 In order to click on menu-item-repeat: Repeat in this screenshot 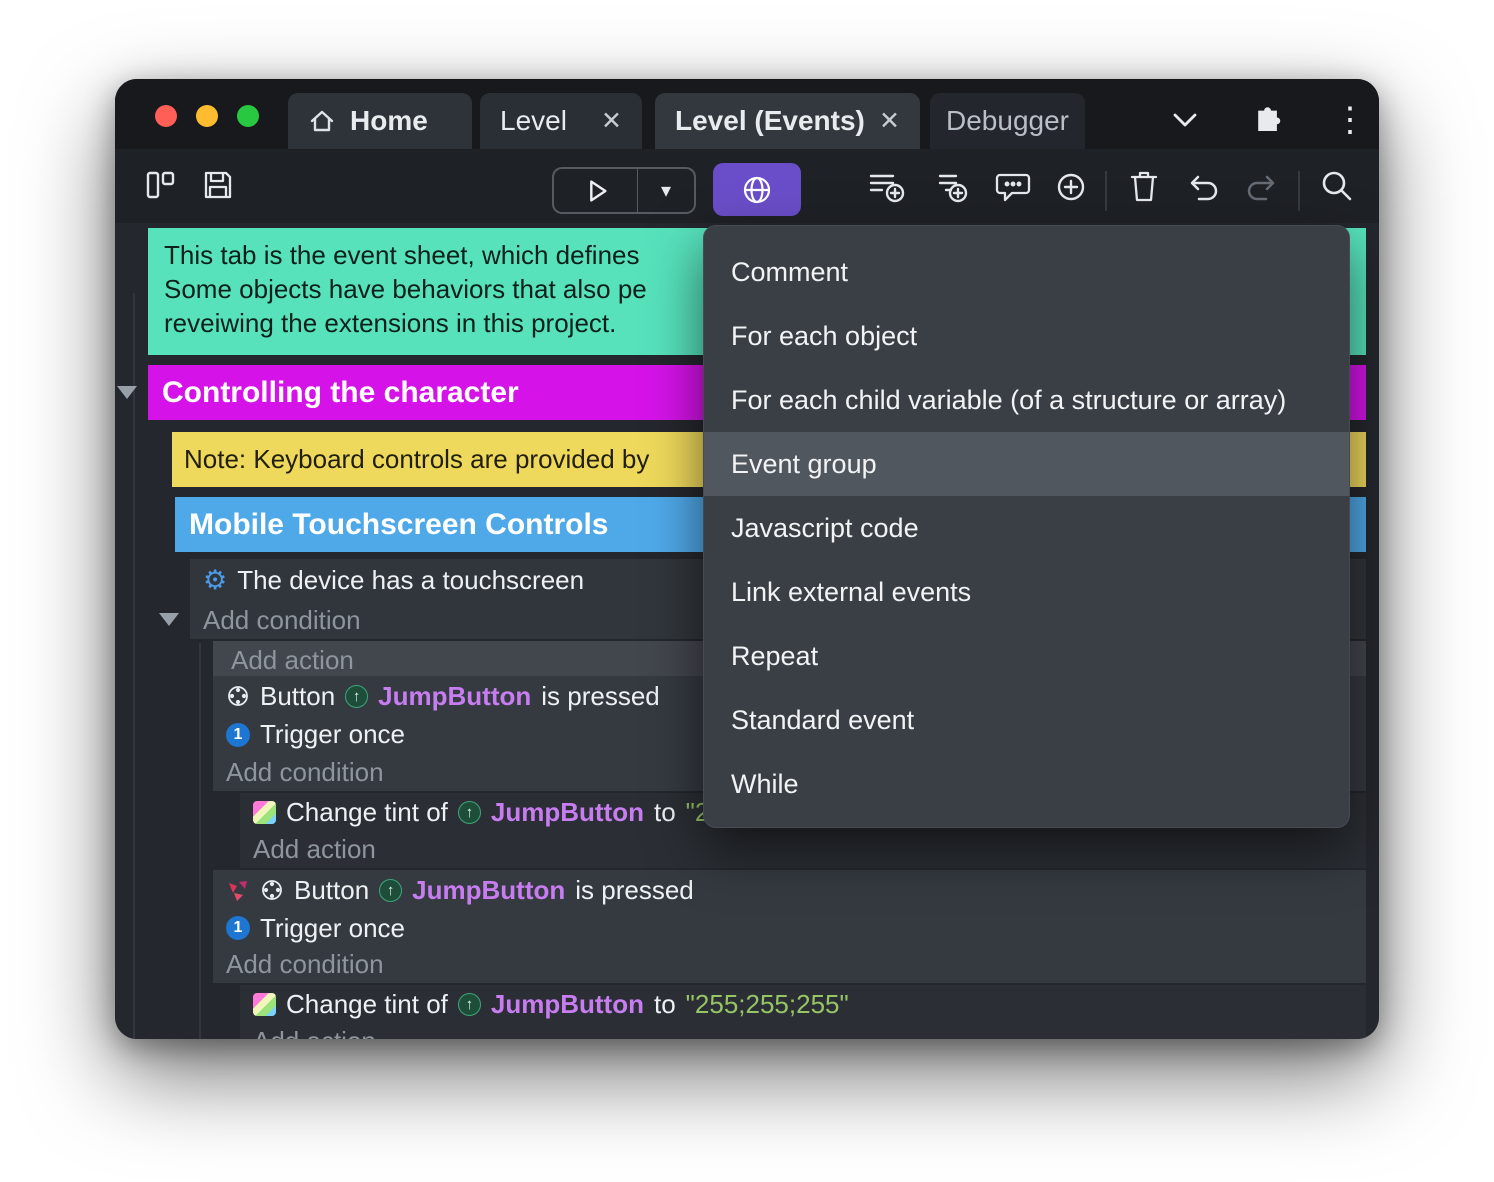, I will do `click(1026, 656)`.